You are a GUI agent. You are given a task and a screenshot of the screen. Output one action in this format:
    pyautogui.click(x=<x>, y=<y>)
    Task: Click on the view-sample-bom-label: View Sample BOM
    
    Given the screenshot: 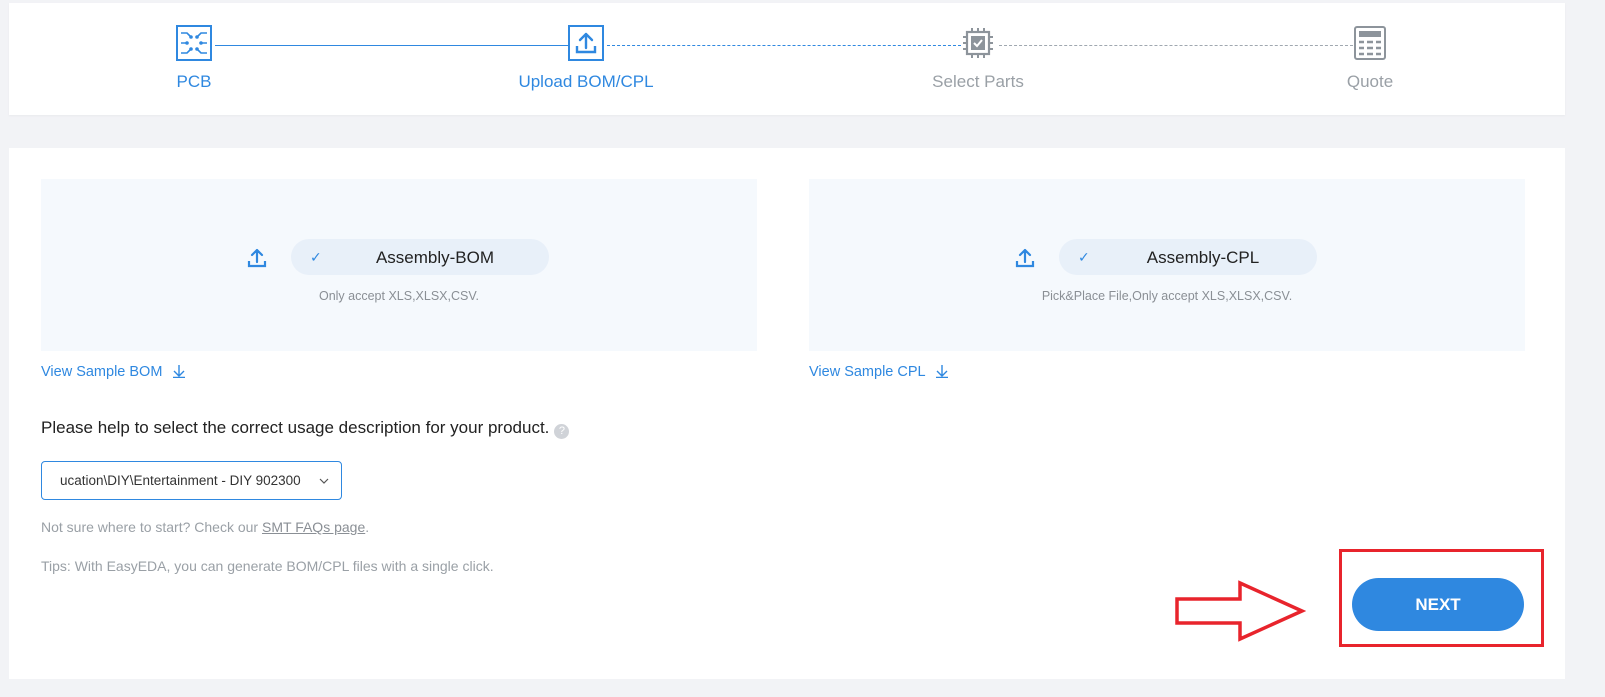 What is the action you would take?
    pyautogui.click(x=102, y=372)
    